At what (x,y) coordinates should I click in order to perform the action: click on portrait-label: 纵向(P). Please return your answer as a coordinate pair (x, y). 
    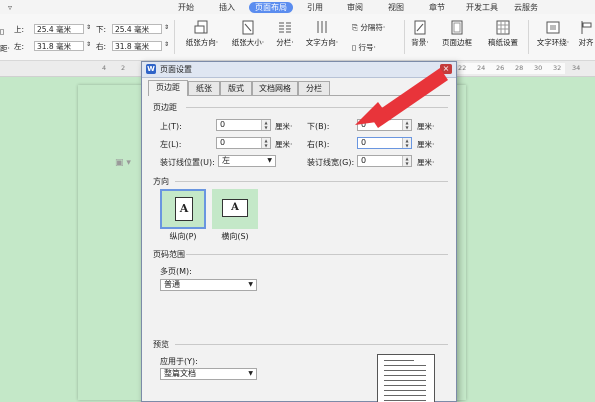
    Looking at the image, I should click on (183, 236).